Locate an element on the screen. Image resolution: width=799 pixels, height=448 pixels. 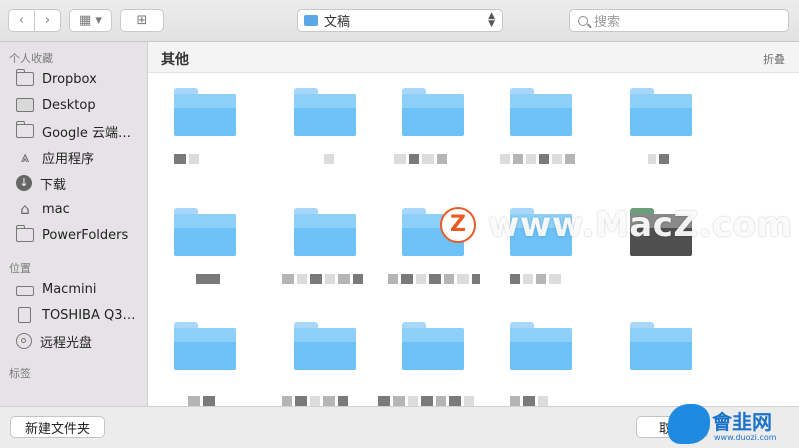
sidebar-item-label: PowerFolders is located at coordinates (85, 235).